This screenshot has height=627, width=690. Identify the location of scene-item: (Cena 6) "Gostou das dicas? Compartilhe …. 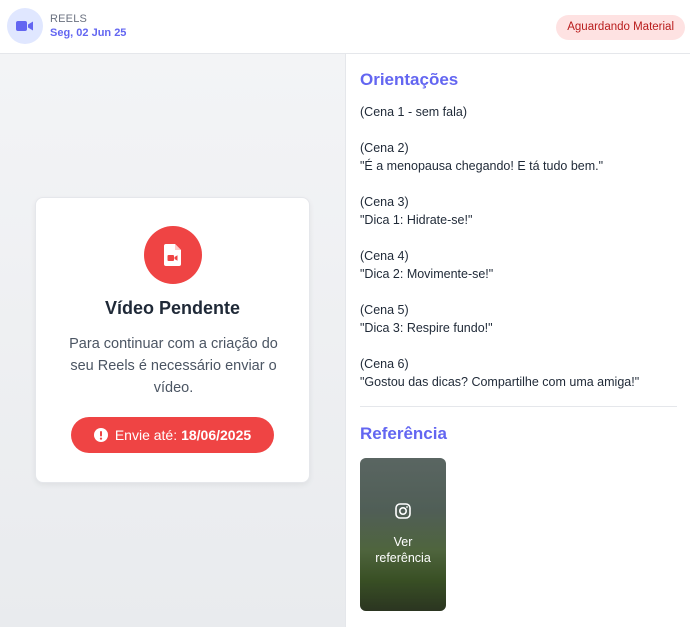
(520, 373).